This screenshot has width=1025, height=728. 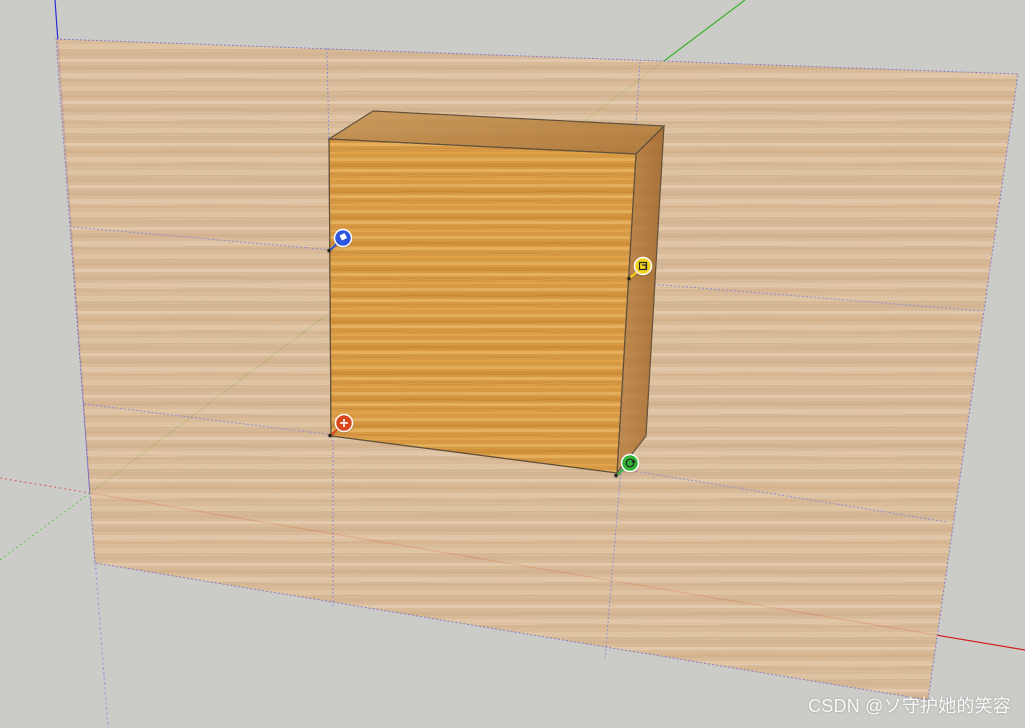 What do you see at coordinates (482, 306) in the screenshot?
I see `box-front-face` at bounding box center [482, 306].